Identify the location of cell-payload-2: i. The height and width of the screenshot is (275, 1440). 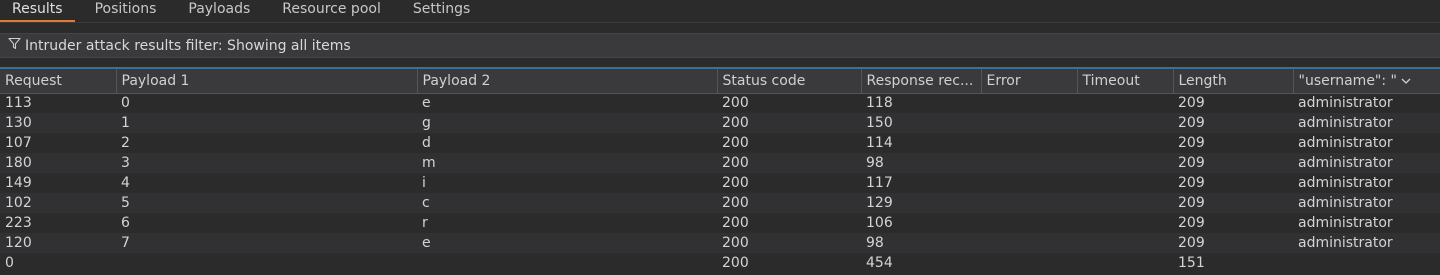
(567, 183).